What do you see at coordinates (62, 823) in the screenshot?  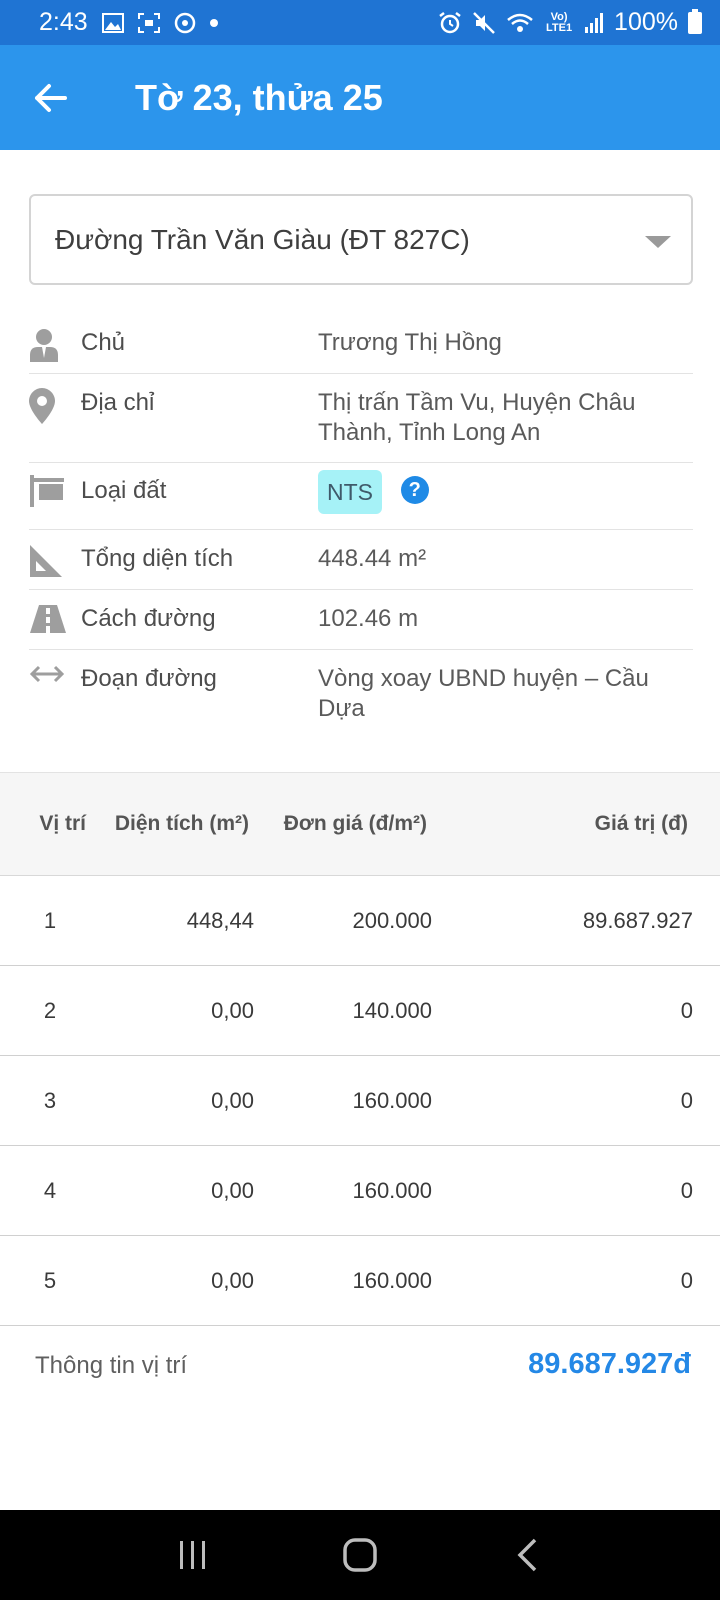 I see `col-header-position: Vị trí` at bounding box center [62, 823].